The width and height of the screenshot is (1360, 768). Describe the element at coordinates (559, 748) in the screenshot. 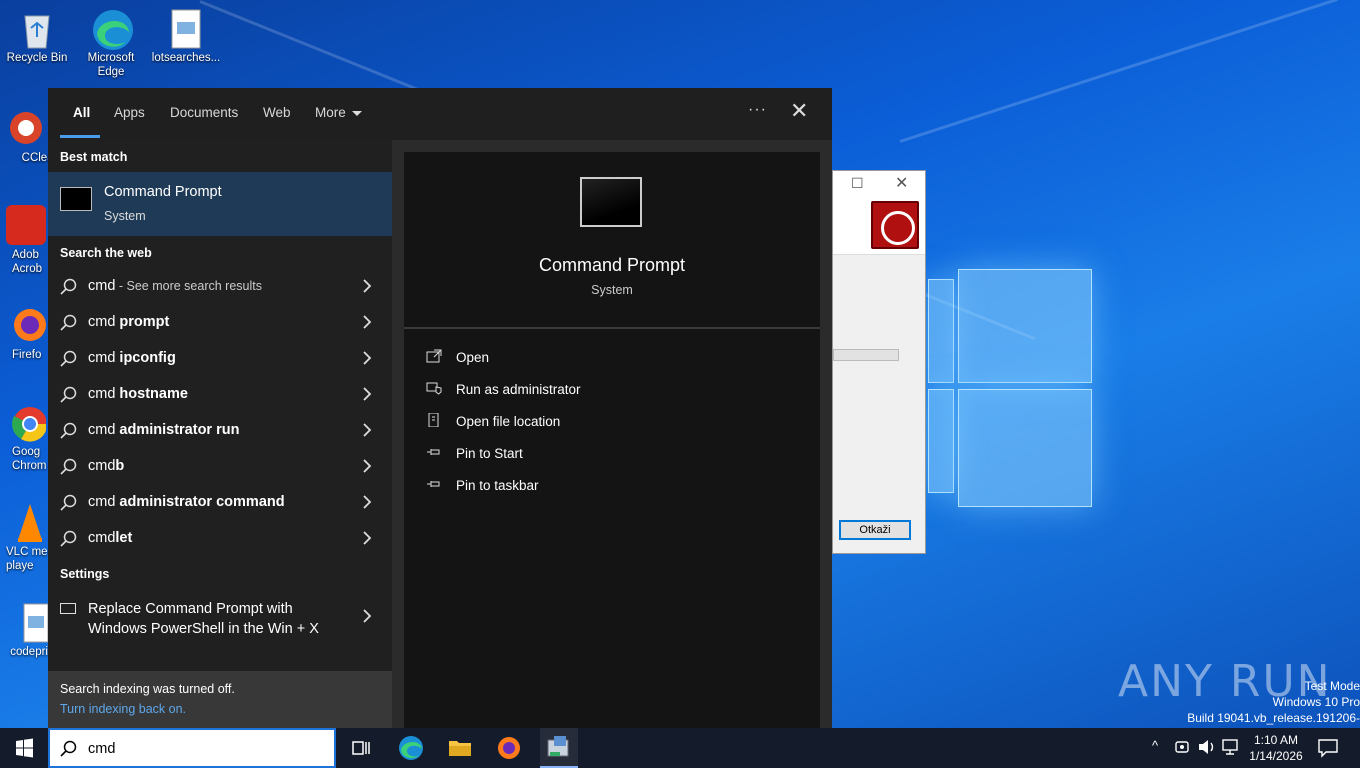

I see `taskbar-active-app` at that location.